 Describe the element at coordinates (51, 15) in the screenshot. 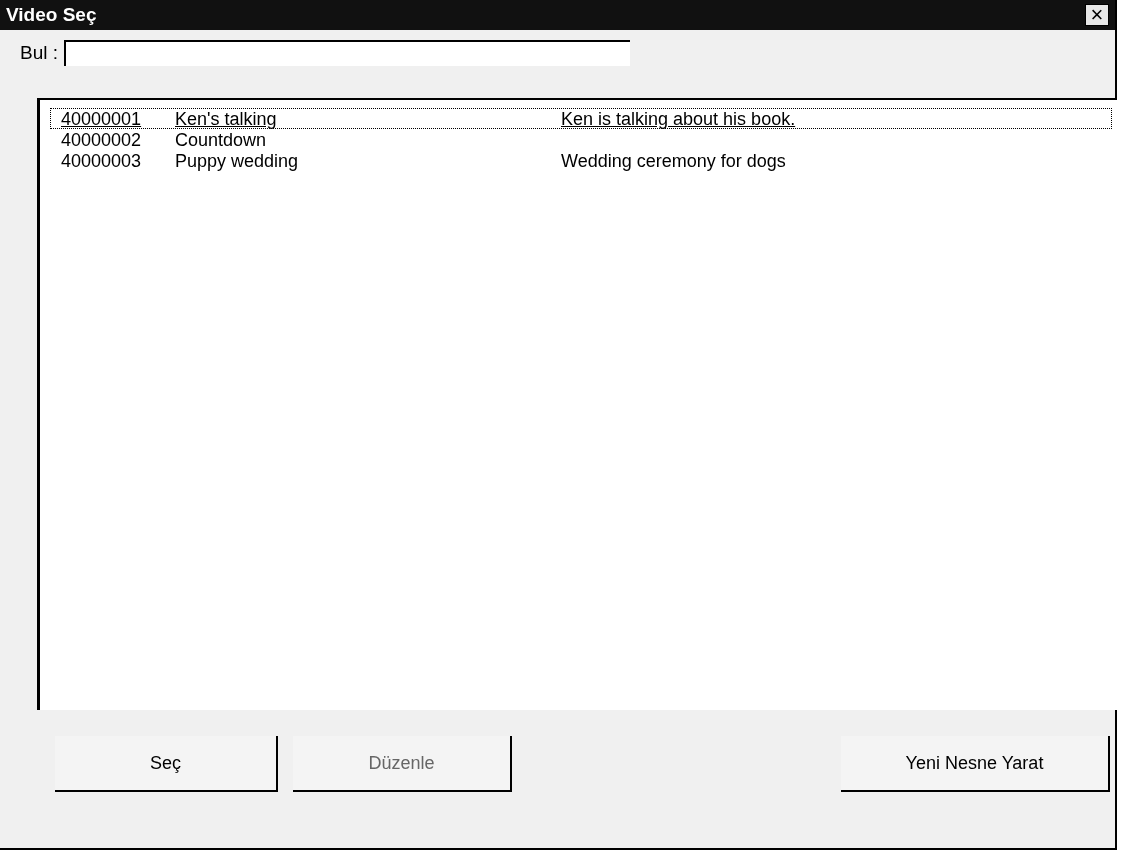

I see `window-title: Video Seç` at that location.